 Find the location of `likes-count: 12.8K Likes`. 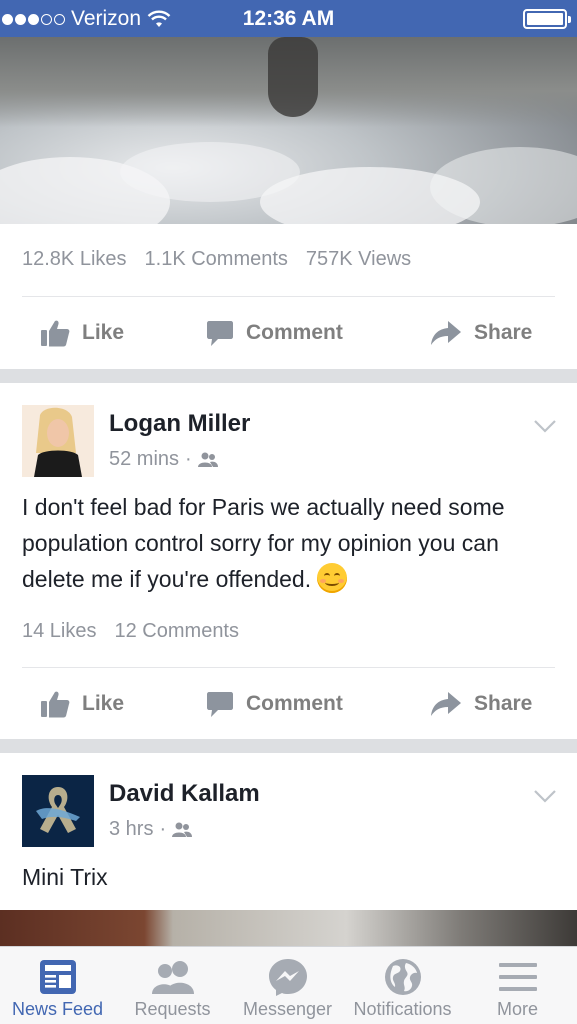

likes-count: 12.8K Likes is located at coordinates (74, 259).